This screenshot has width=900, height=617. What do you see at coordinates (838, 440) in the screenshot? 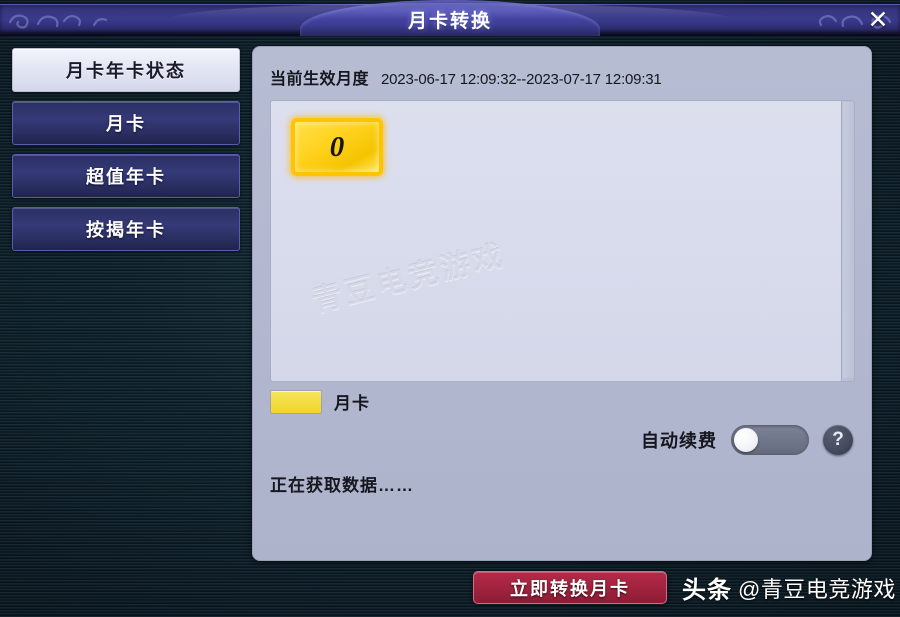
I see `help-icon: ?` at bounding box center [838, 440].